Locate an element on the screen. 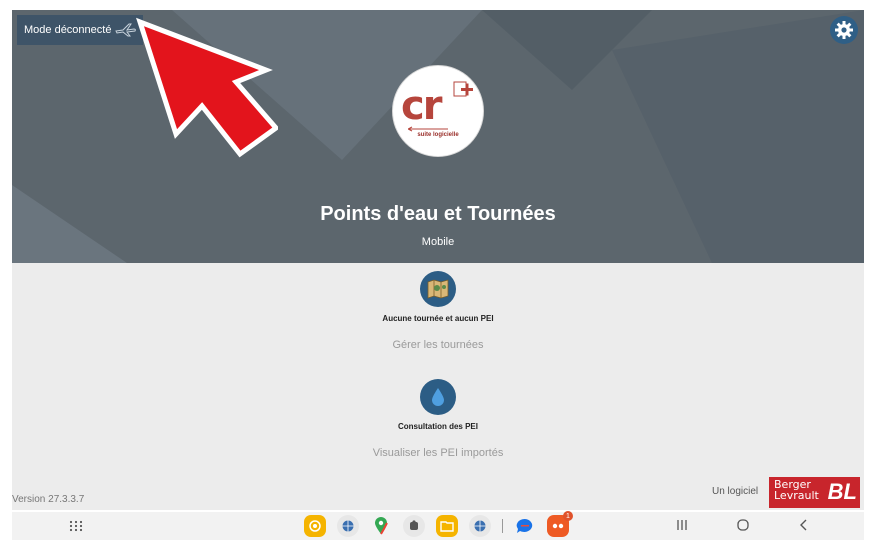  files-app-icon is located at coordinates (447, 526).